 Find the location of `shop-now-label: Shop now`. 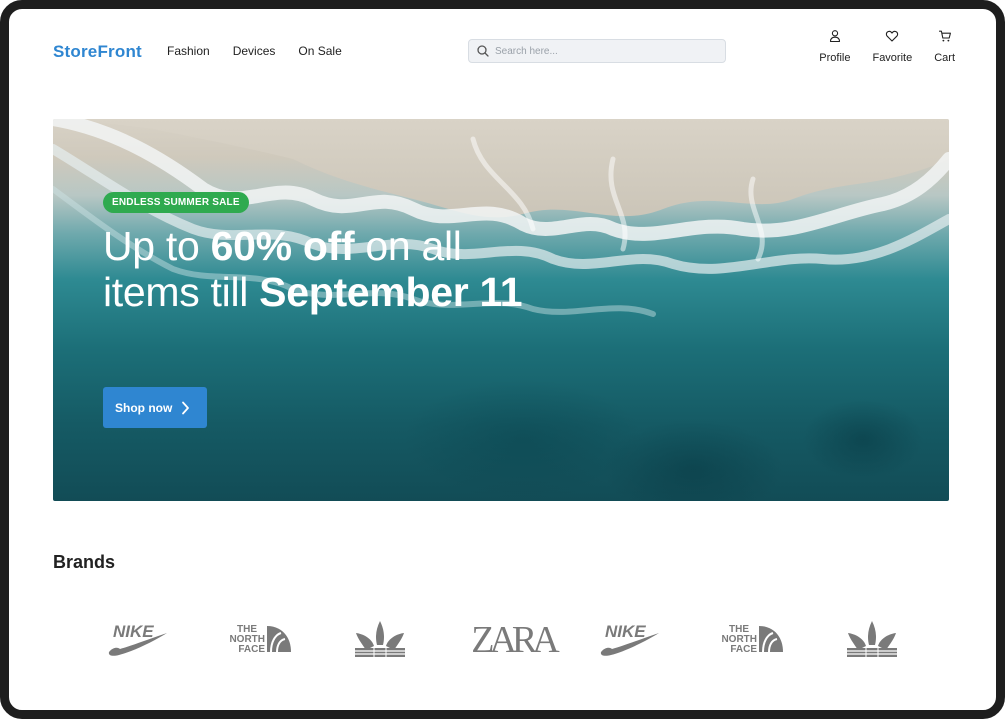

shop-now-label: Shop now is located at coordinates (144, 407).